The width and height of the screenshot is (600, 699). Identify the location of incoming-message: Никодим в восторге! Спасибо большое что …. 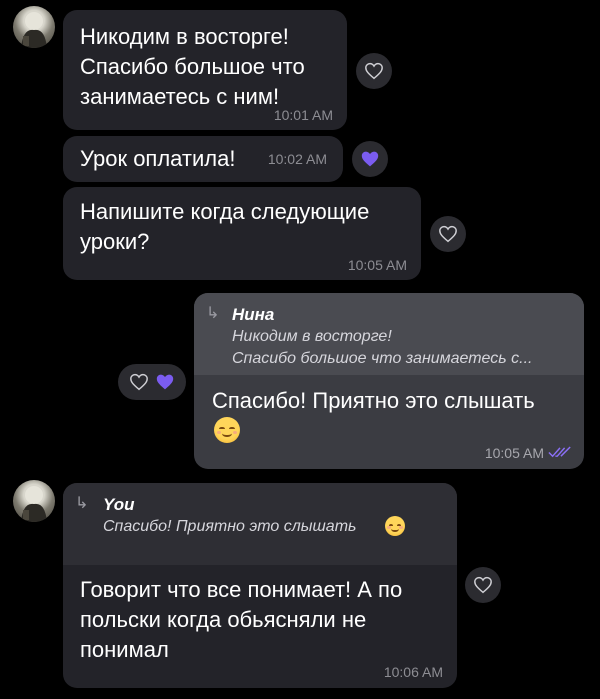
(205, 70).